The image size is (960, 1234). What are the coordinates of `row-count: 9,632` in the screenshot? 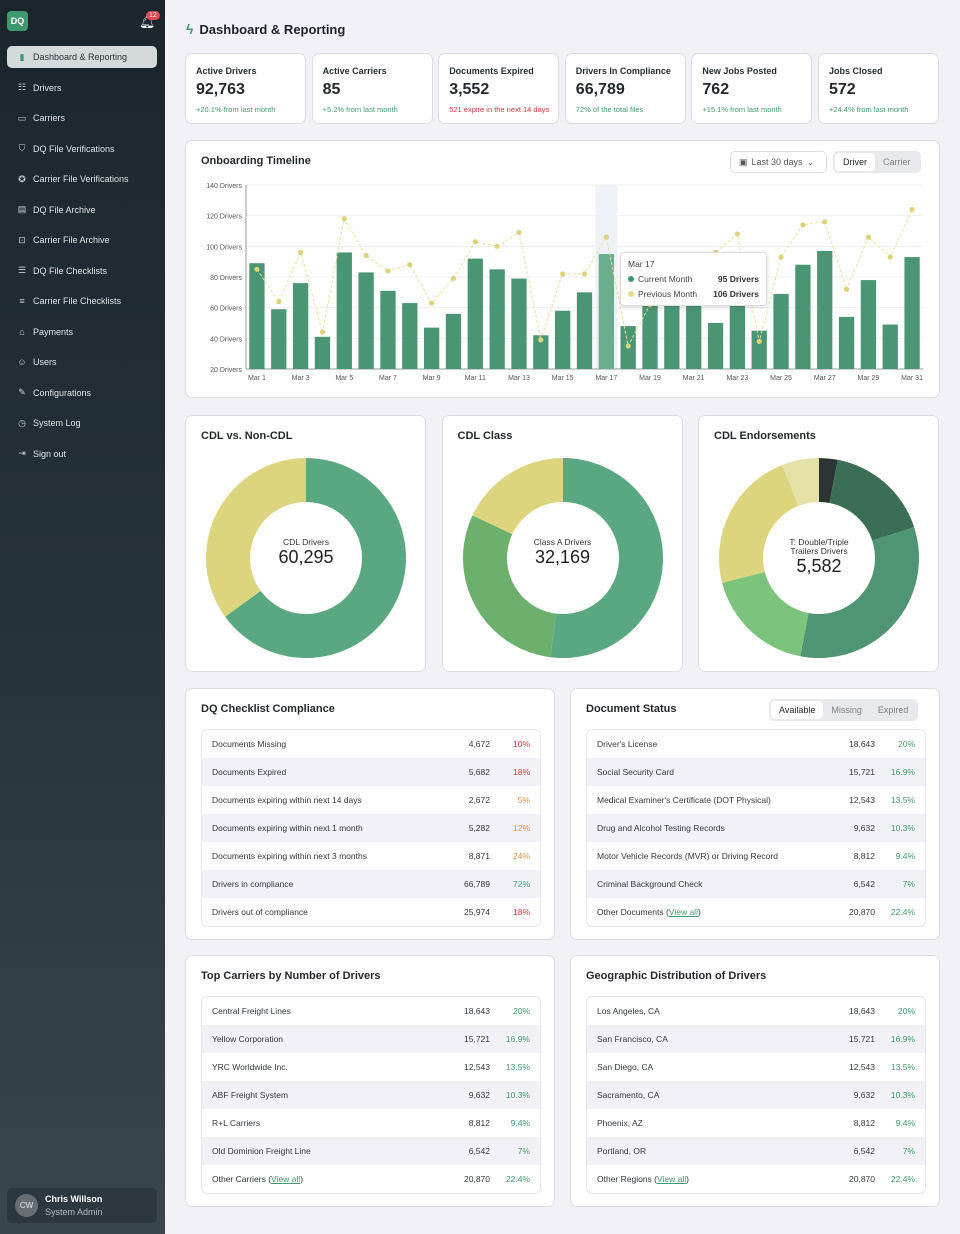 It's located at (864, 828).